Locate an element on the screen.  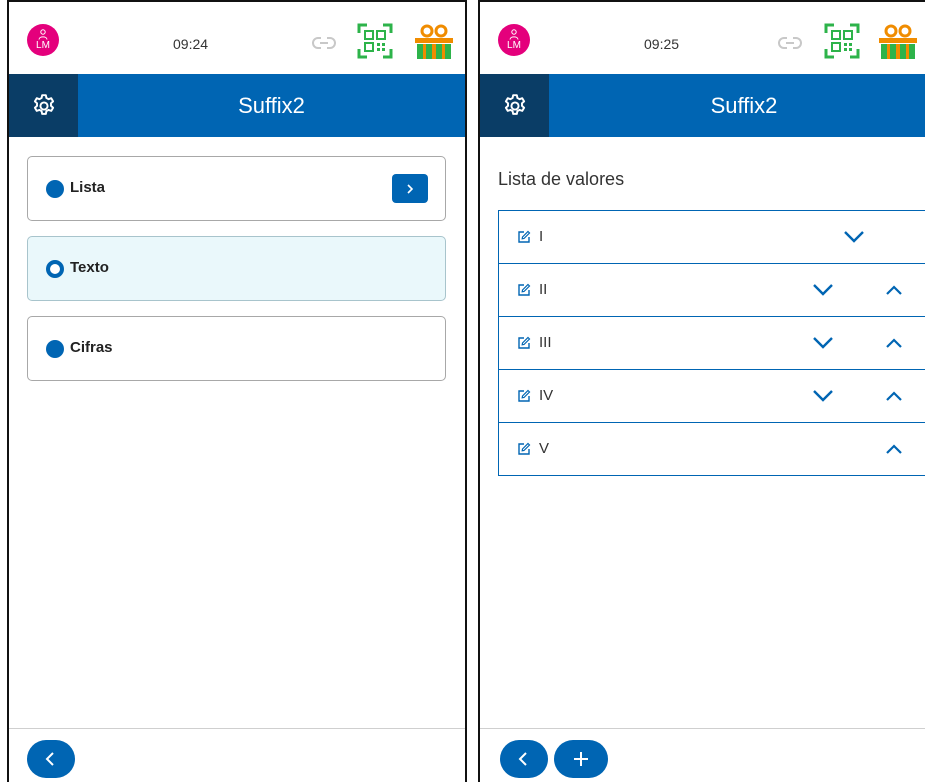
list-item: V is located at coordinates (711, 449).